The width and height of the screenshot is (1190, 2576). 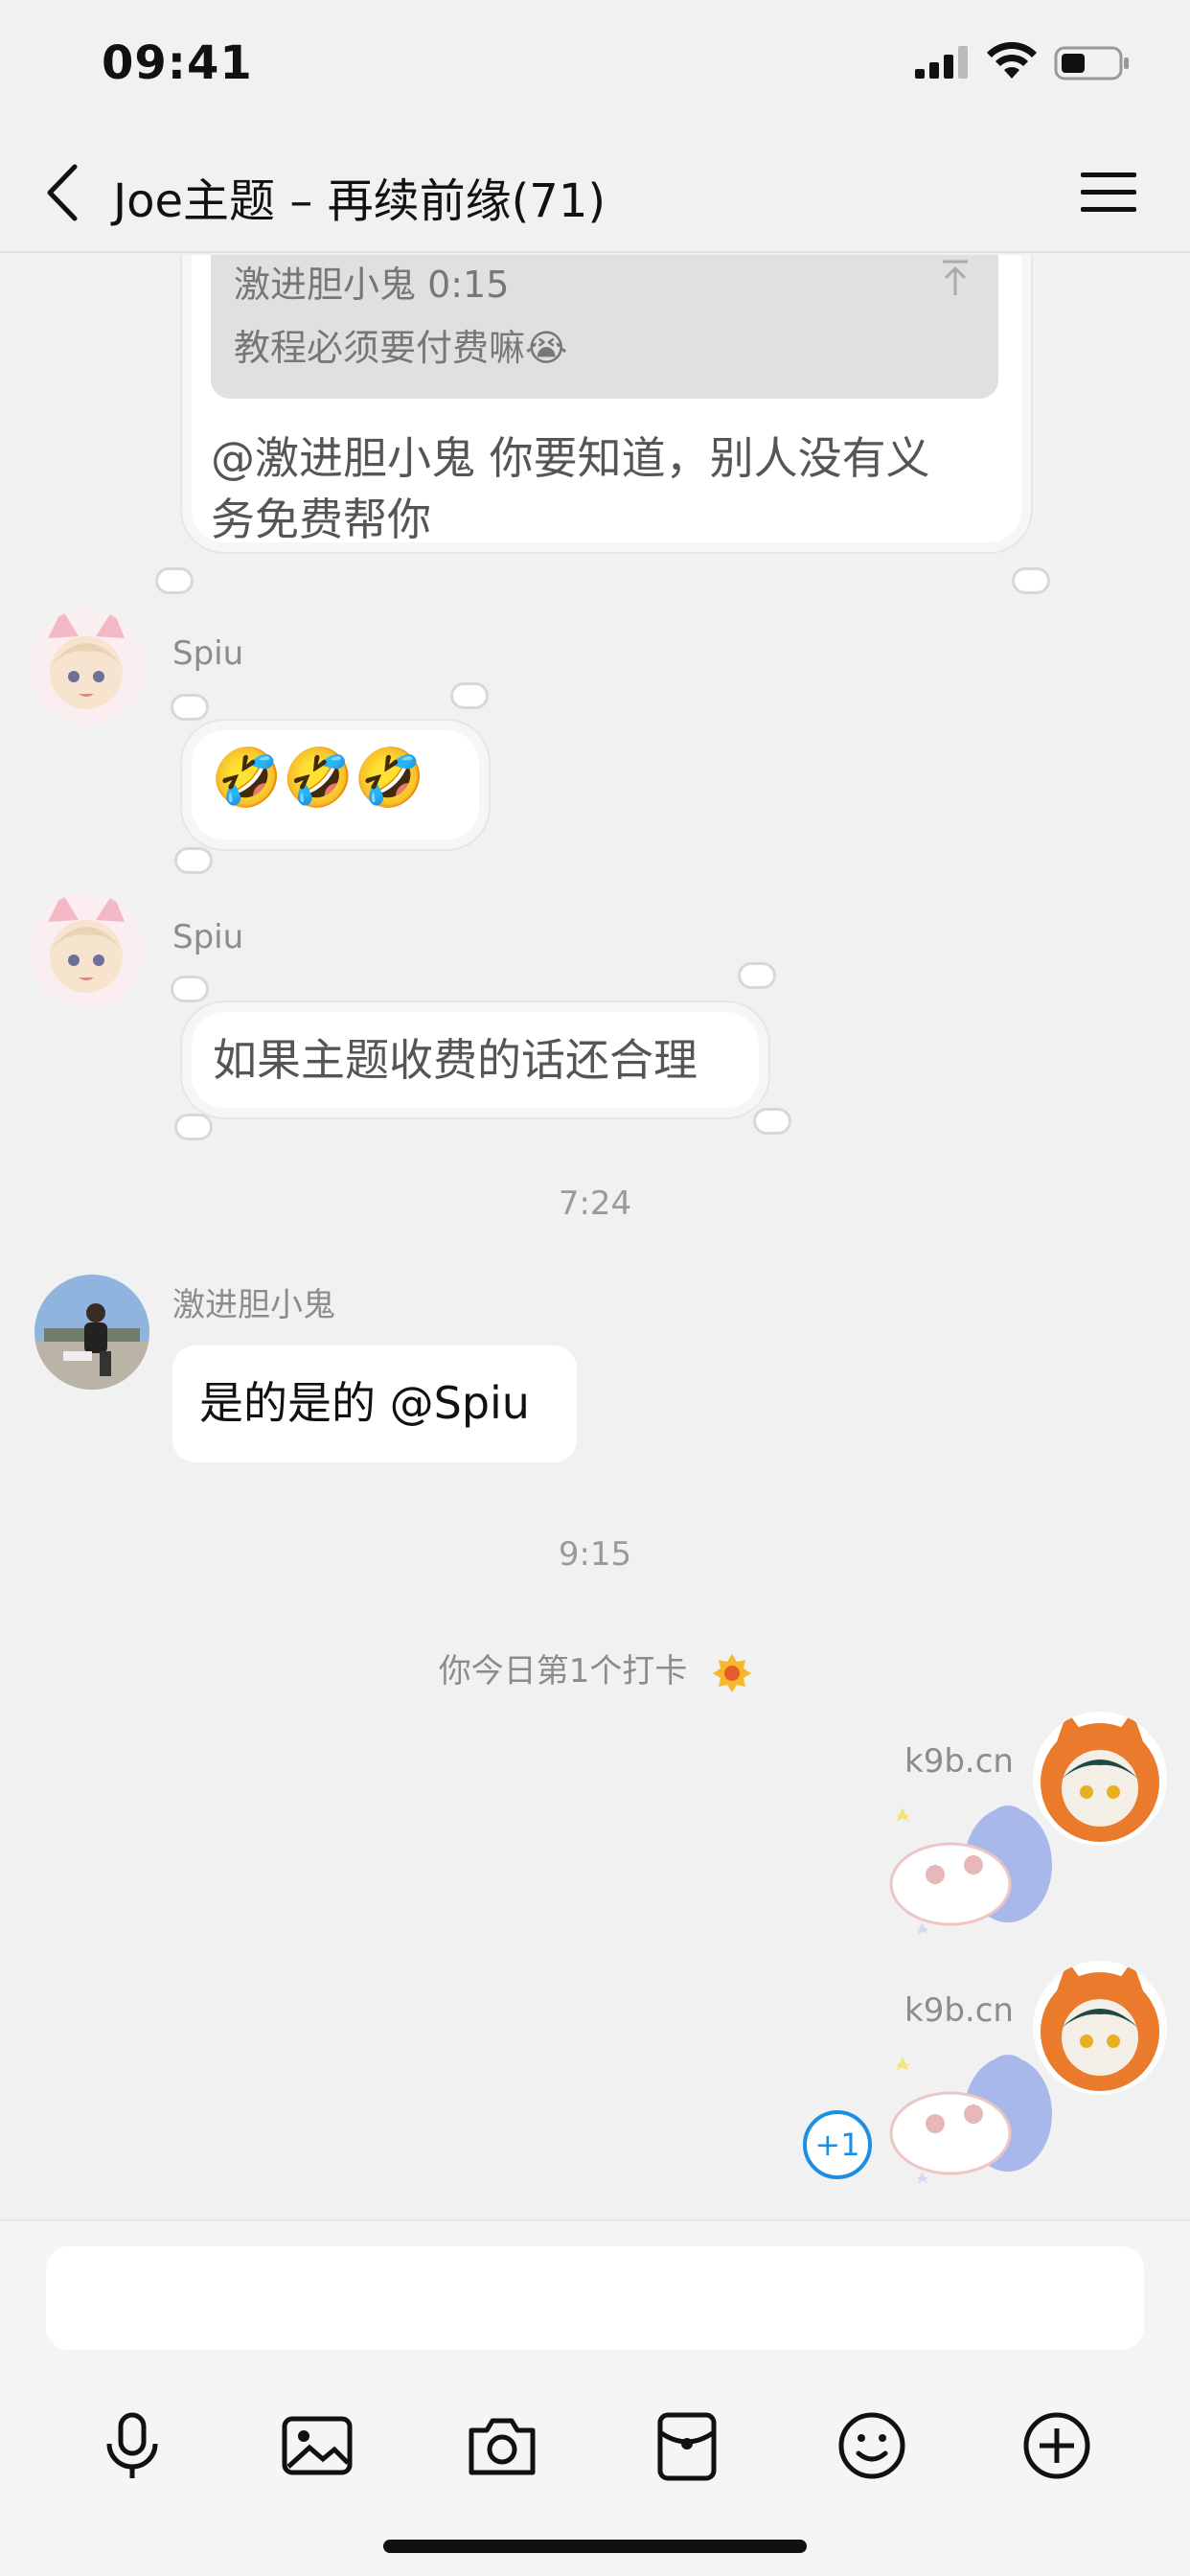 What do you see at coordinates (838, 2144) in the screenshot?
I see `plus-one-button: +1` at bounding box center [838, 2144].